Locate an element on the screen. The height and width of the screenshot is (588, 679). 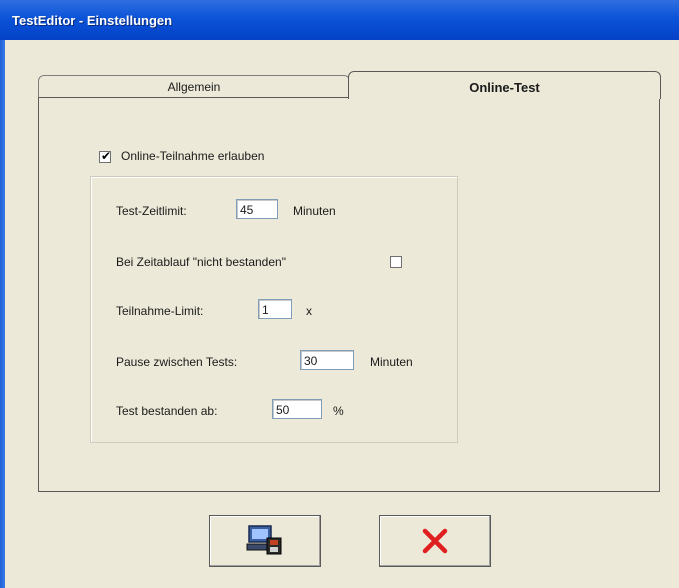
window-border is located at coordinates (2, 314).